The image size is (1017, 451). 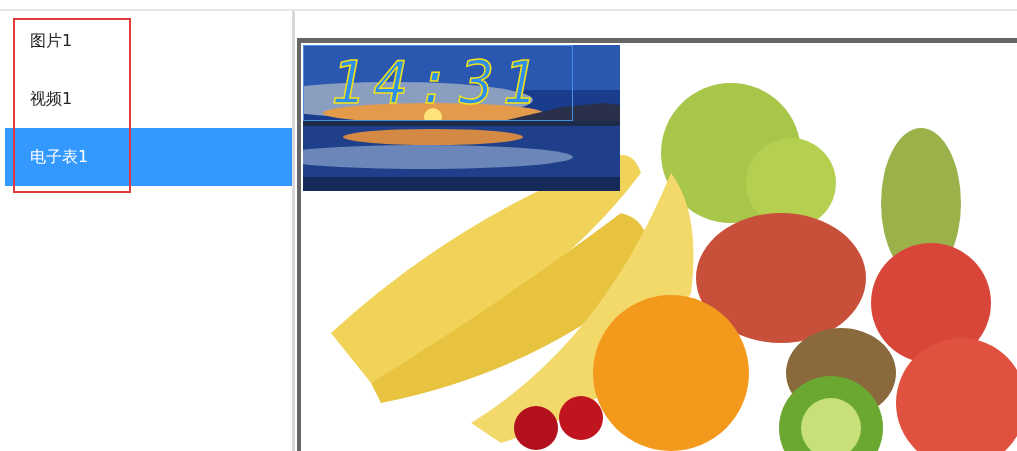 What do you see at coordinates (148, 41) in the screenshot?
I see `sidebar-item: 图片1` at bounding box center [148, 41].